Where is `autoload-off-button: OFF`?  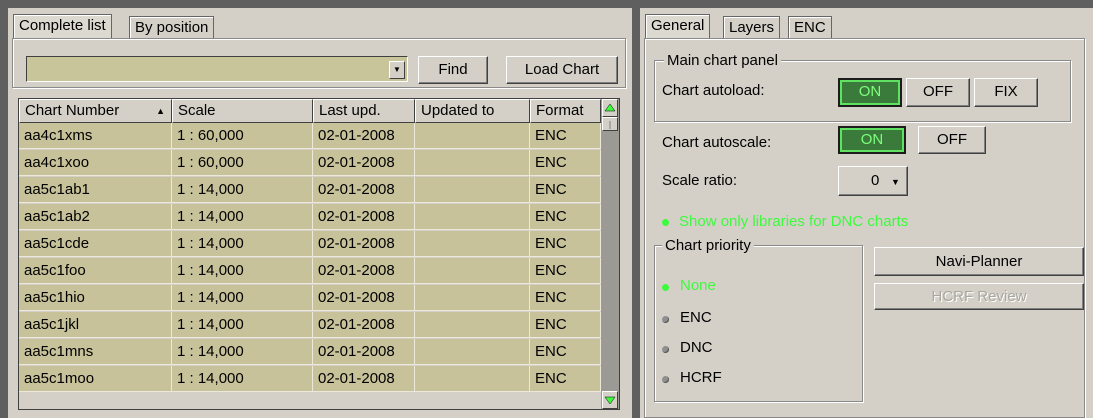 autoload-off-button: OFF is located at coordinates (938, 92).